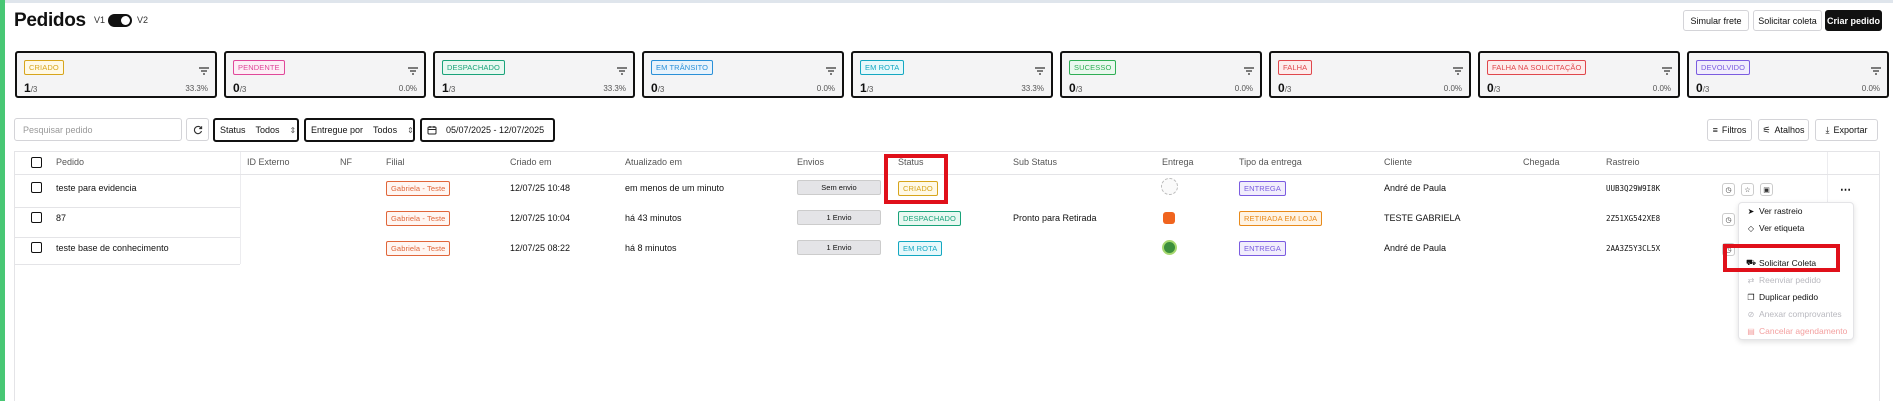 The height and width of the screenshot is (401, 1893). What do you see at coordinates (1788, 74) in the screenshot?
I see `status-card: DEVOLVIDO 0/3 0.0%` at bounding box center [1788, 74].